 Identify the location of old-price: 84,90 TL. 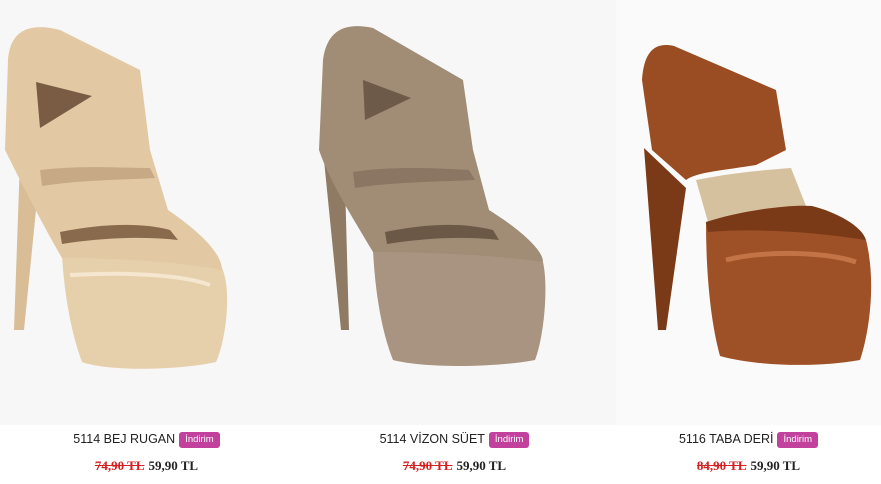
(721, 465).